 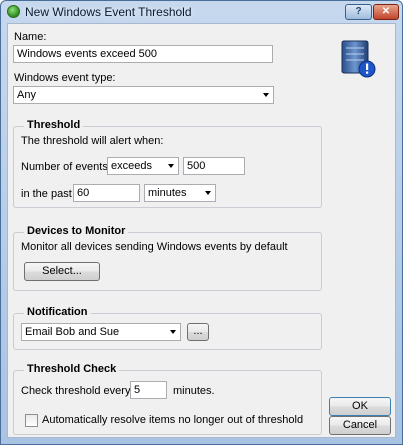 I want to click on operator-select: exceeds, so click(x=143, y=166).